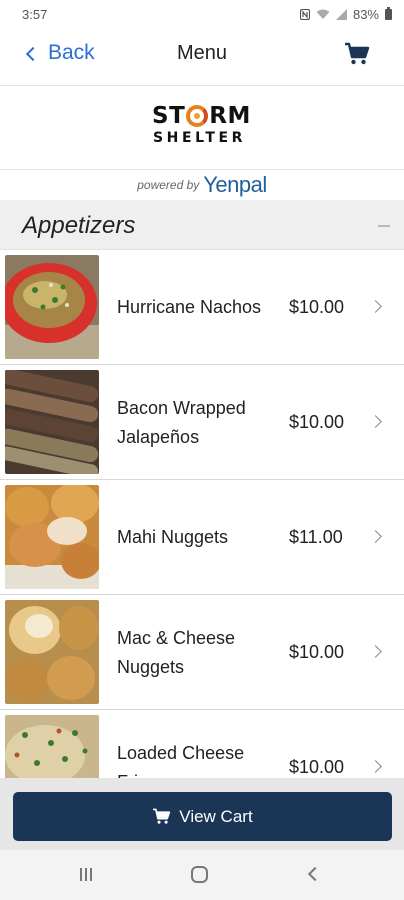  I want to click on storm-swirl-icon, so click(197, 116).